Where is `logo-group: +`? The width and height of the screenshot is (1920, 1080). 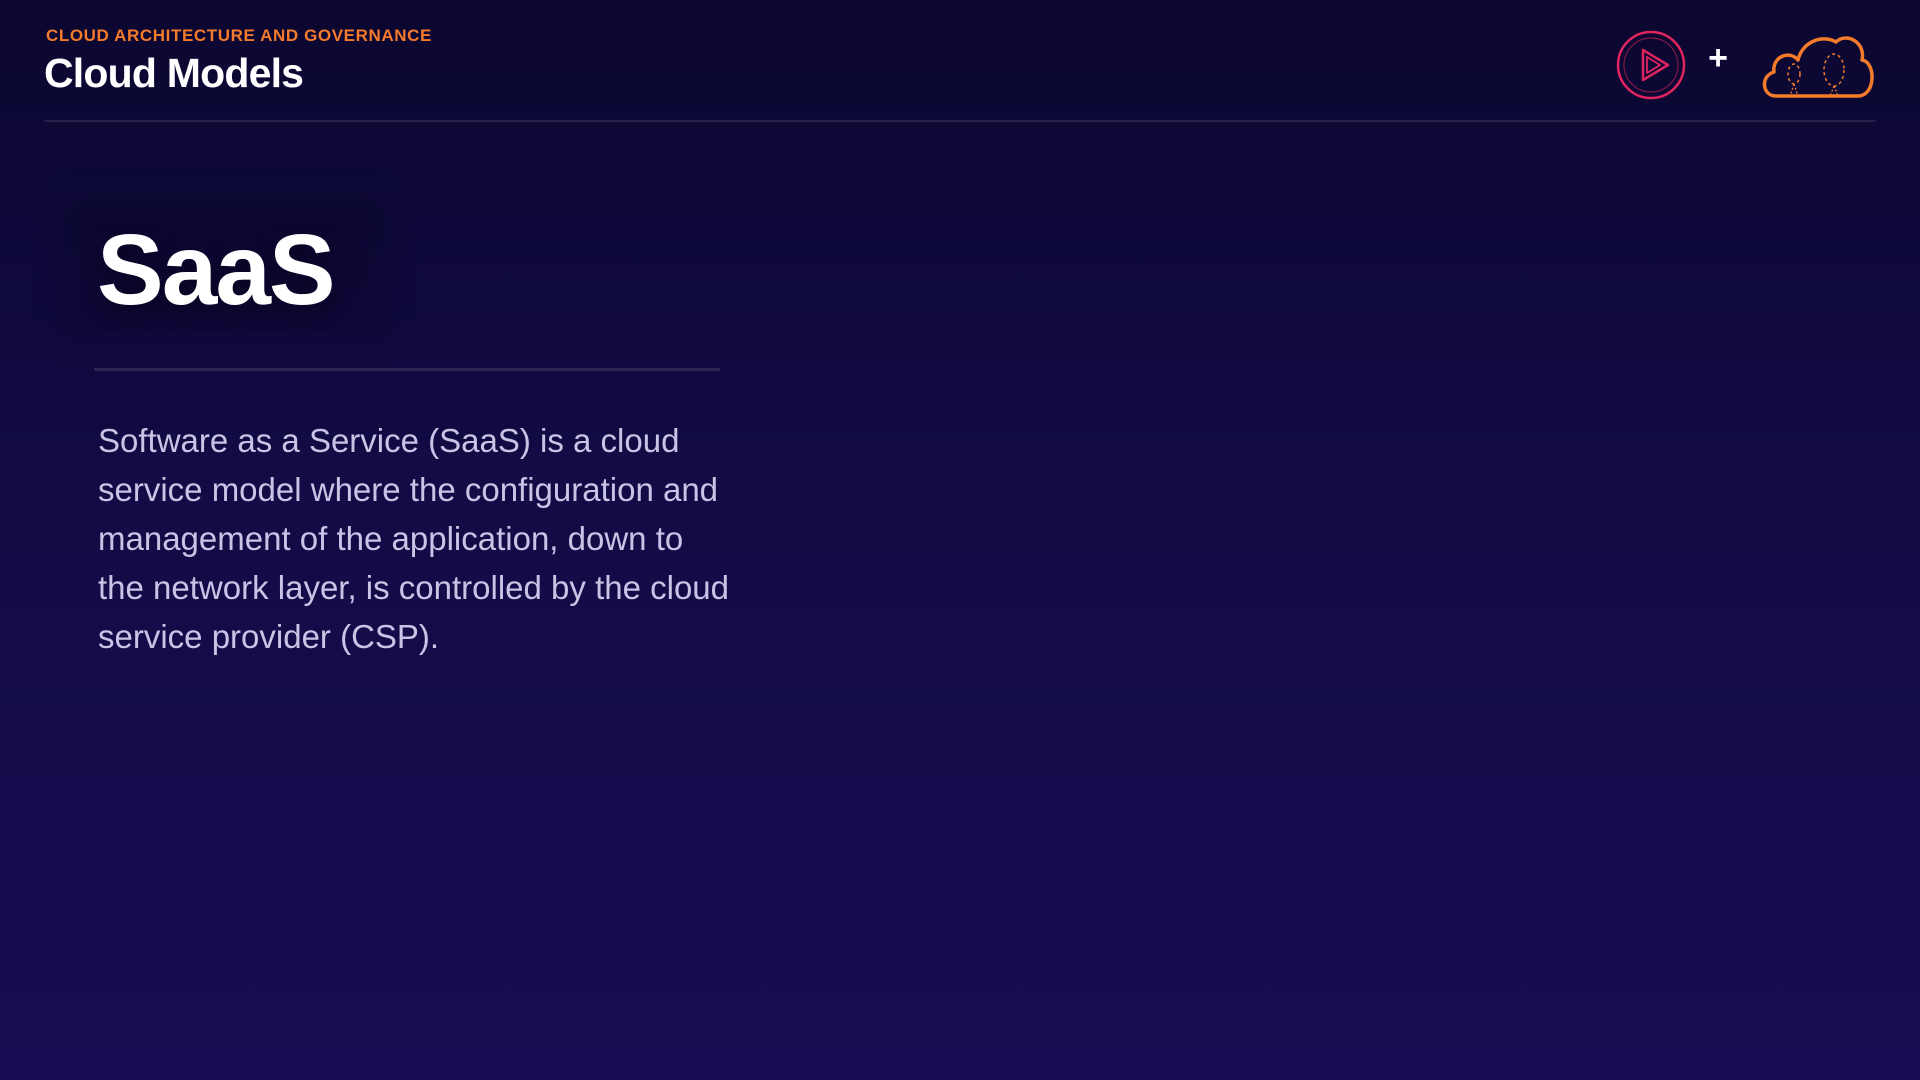 logo-group: + is located at coordinates (1746, 66).